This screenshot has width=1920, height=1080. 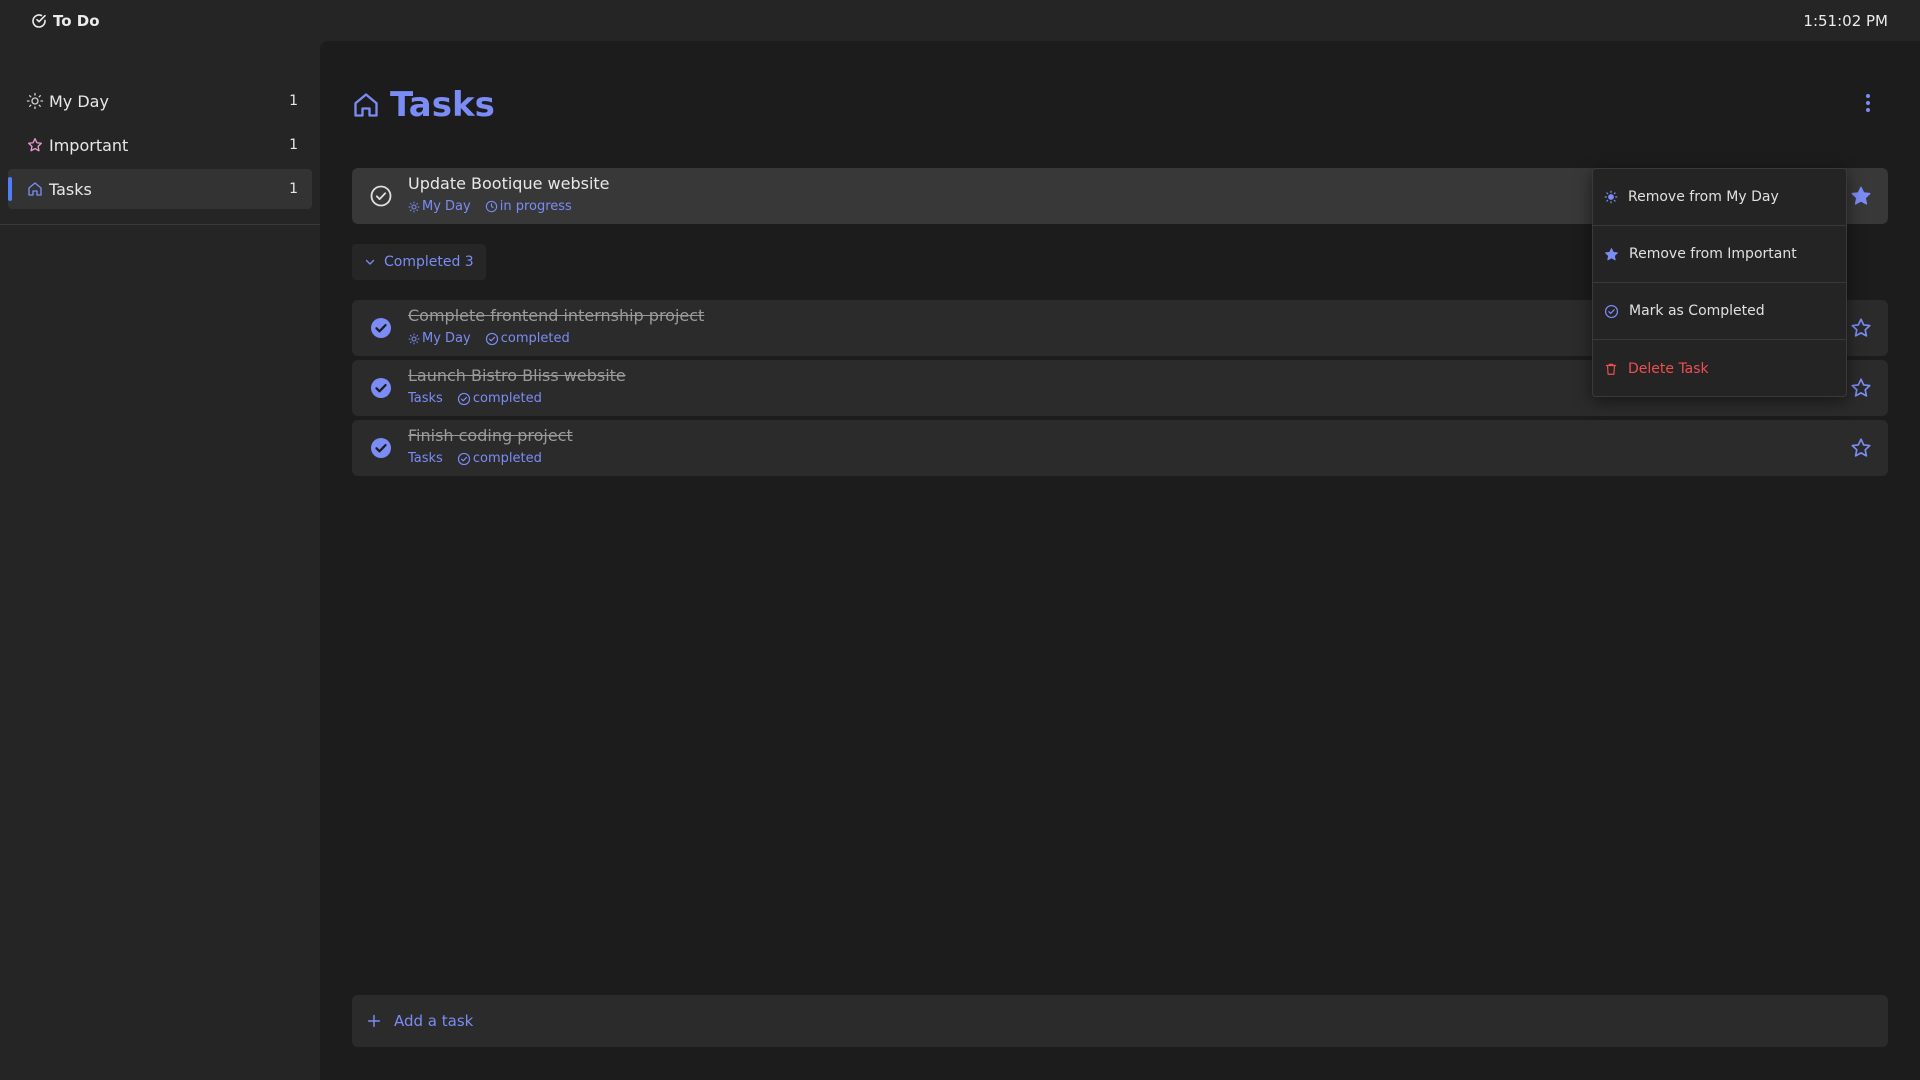 I want to click on title-bar: To Do 1:51:02 PM, so click(x=960, y=20).